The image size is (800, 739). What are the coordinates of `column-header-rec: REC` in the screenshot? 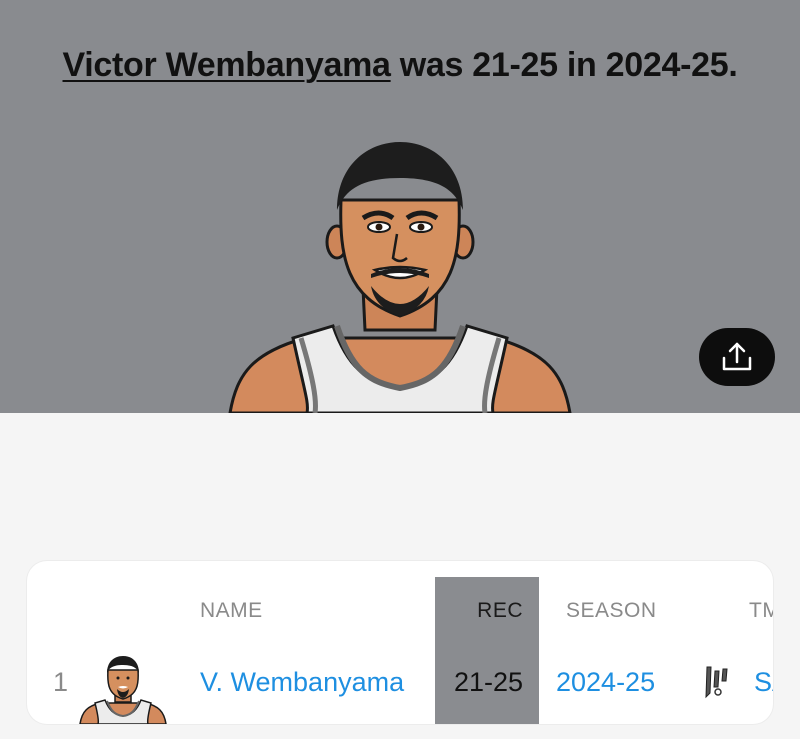 It's located at (479, 611).